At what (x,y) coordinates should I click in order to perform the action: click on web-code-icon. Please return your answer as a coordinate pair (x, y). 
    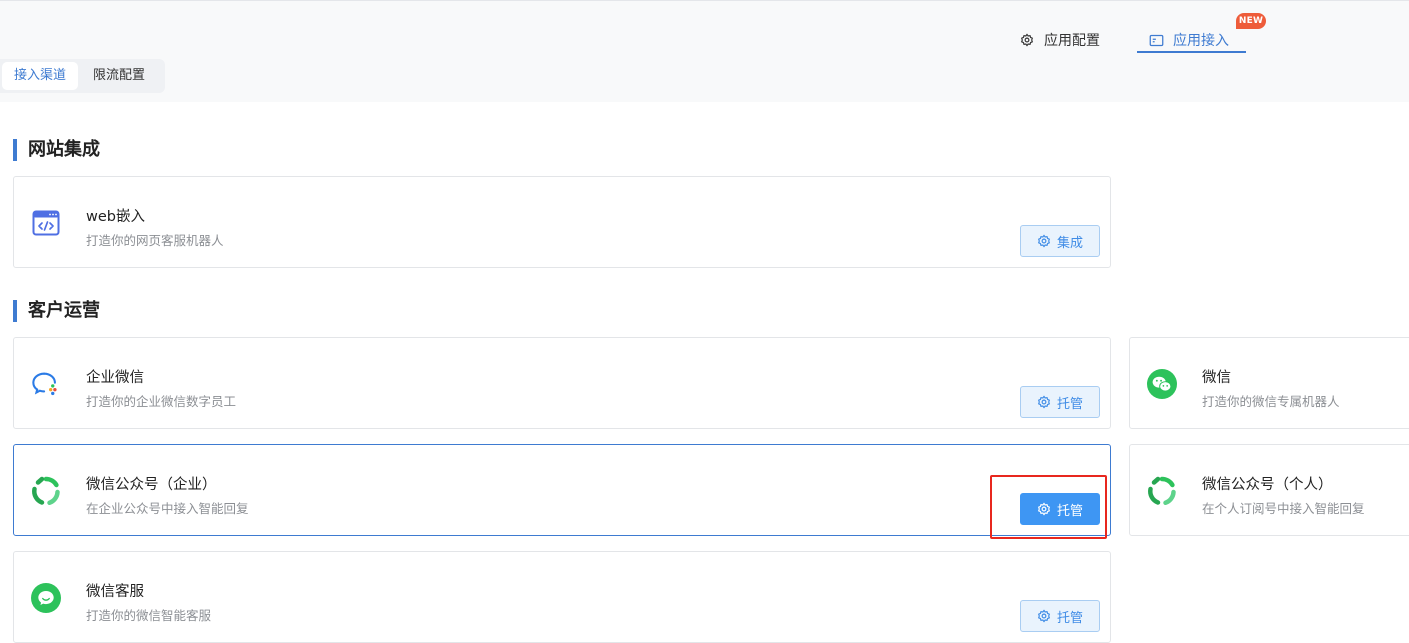
    Looking at the image, I should click on (46, 223).